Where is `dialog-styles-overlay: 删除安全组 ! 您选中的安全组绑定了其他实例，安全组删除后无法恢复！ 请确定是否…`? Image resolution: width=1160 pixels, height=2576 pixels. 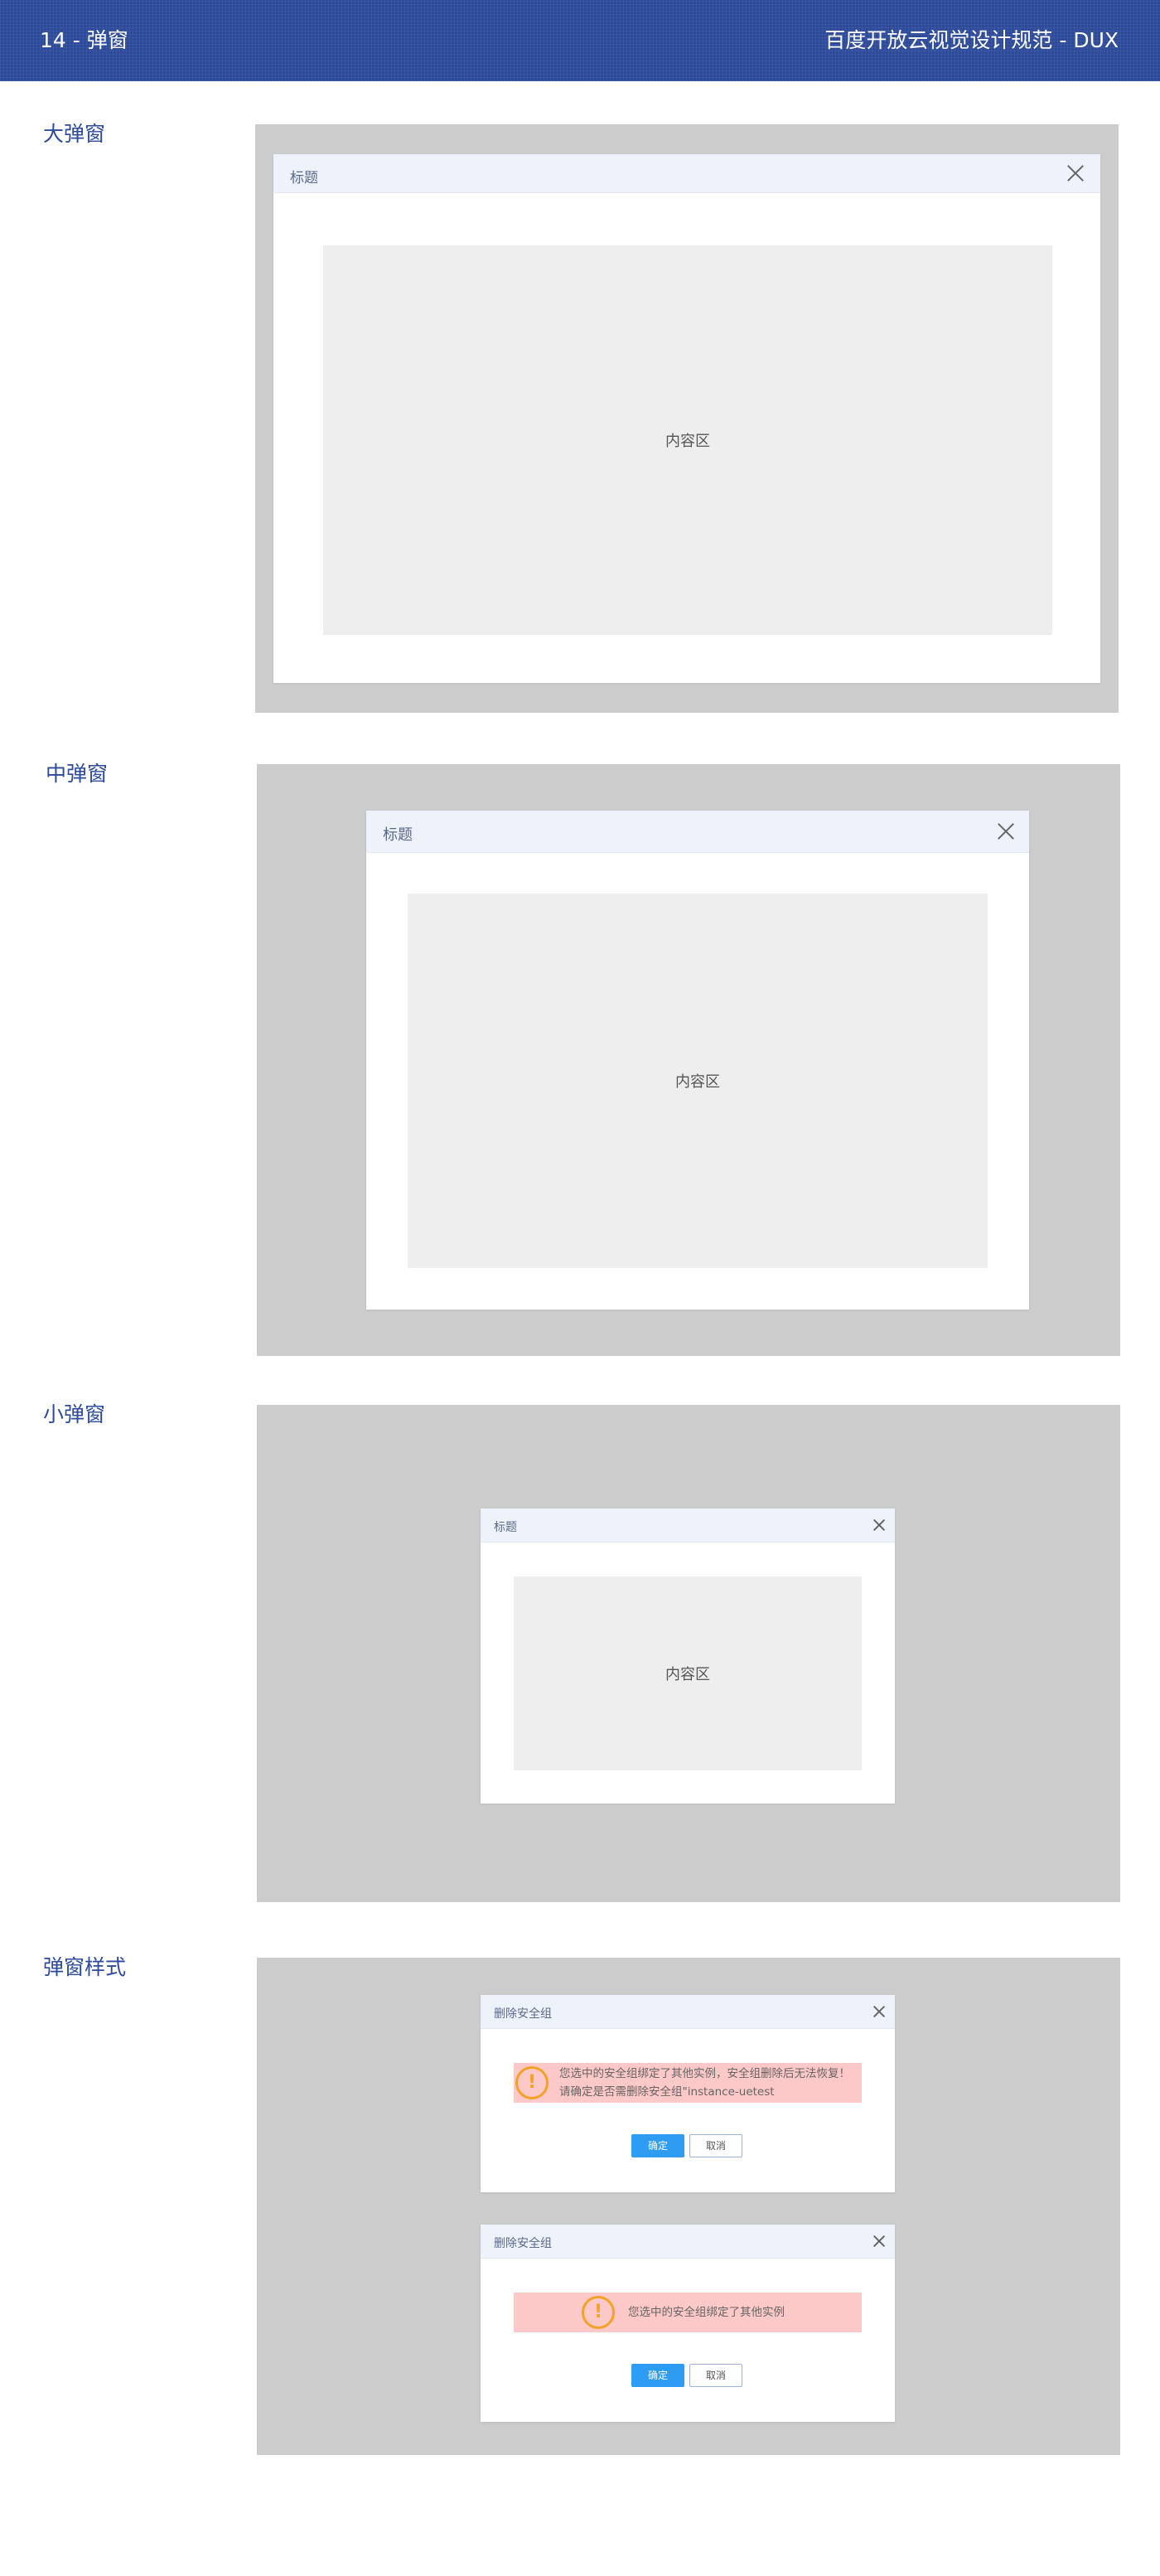
dialog-styles-overlay: 删除安全组 ! 您选中的安全组绑定了其他实例，安全组删除后无法恢复！ 请确定是否… is located at coordinates (688, 2206).